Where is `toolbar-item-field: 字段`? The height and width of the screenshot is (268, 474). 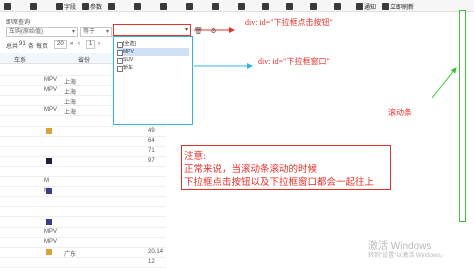
toolbar-item-field: 字段 is located at coordinates (66, 6).